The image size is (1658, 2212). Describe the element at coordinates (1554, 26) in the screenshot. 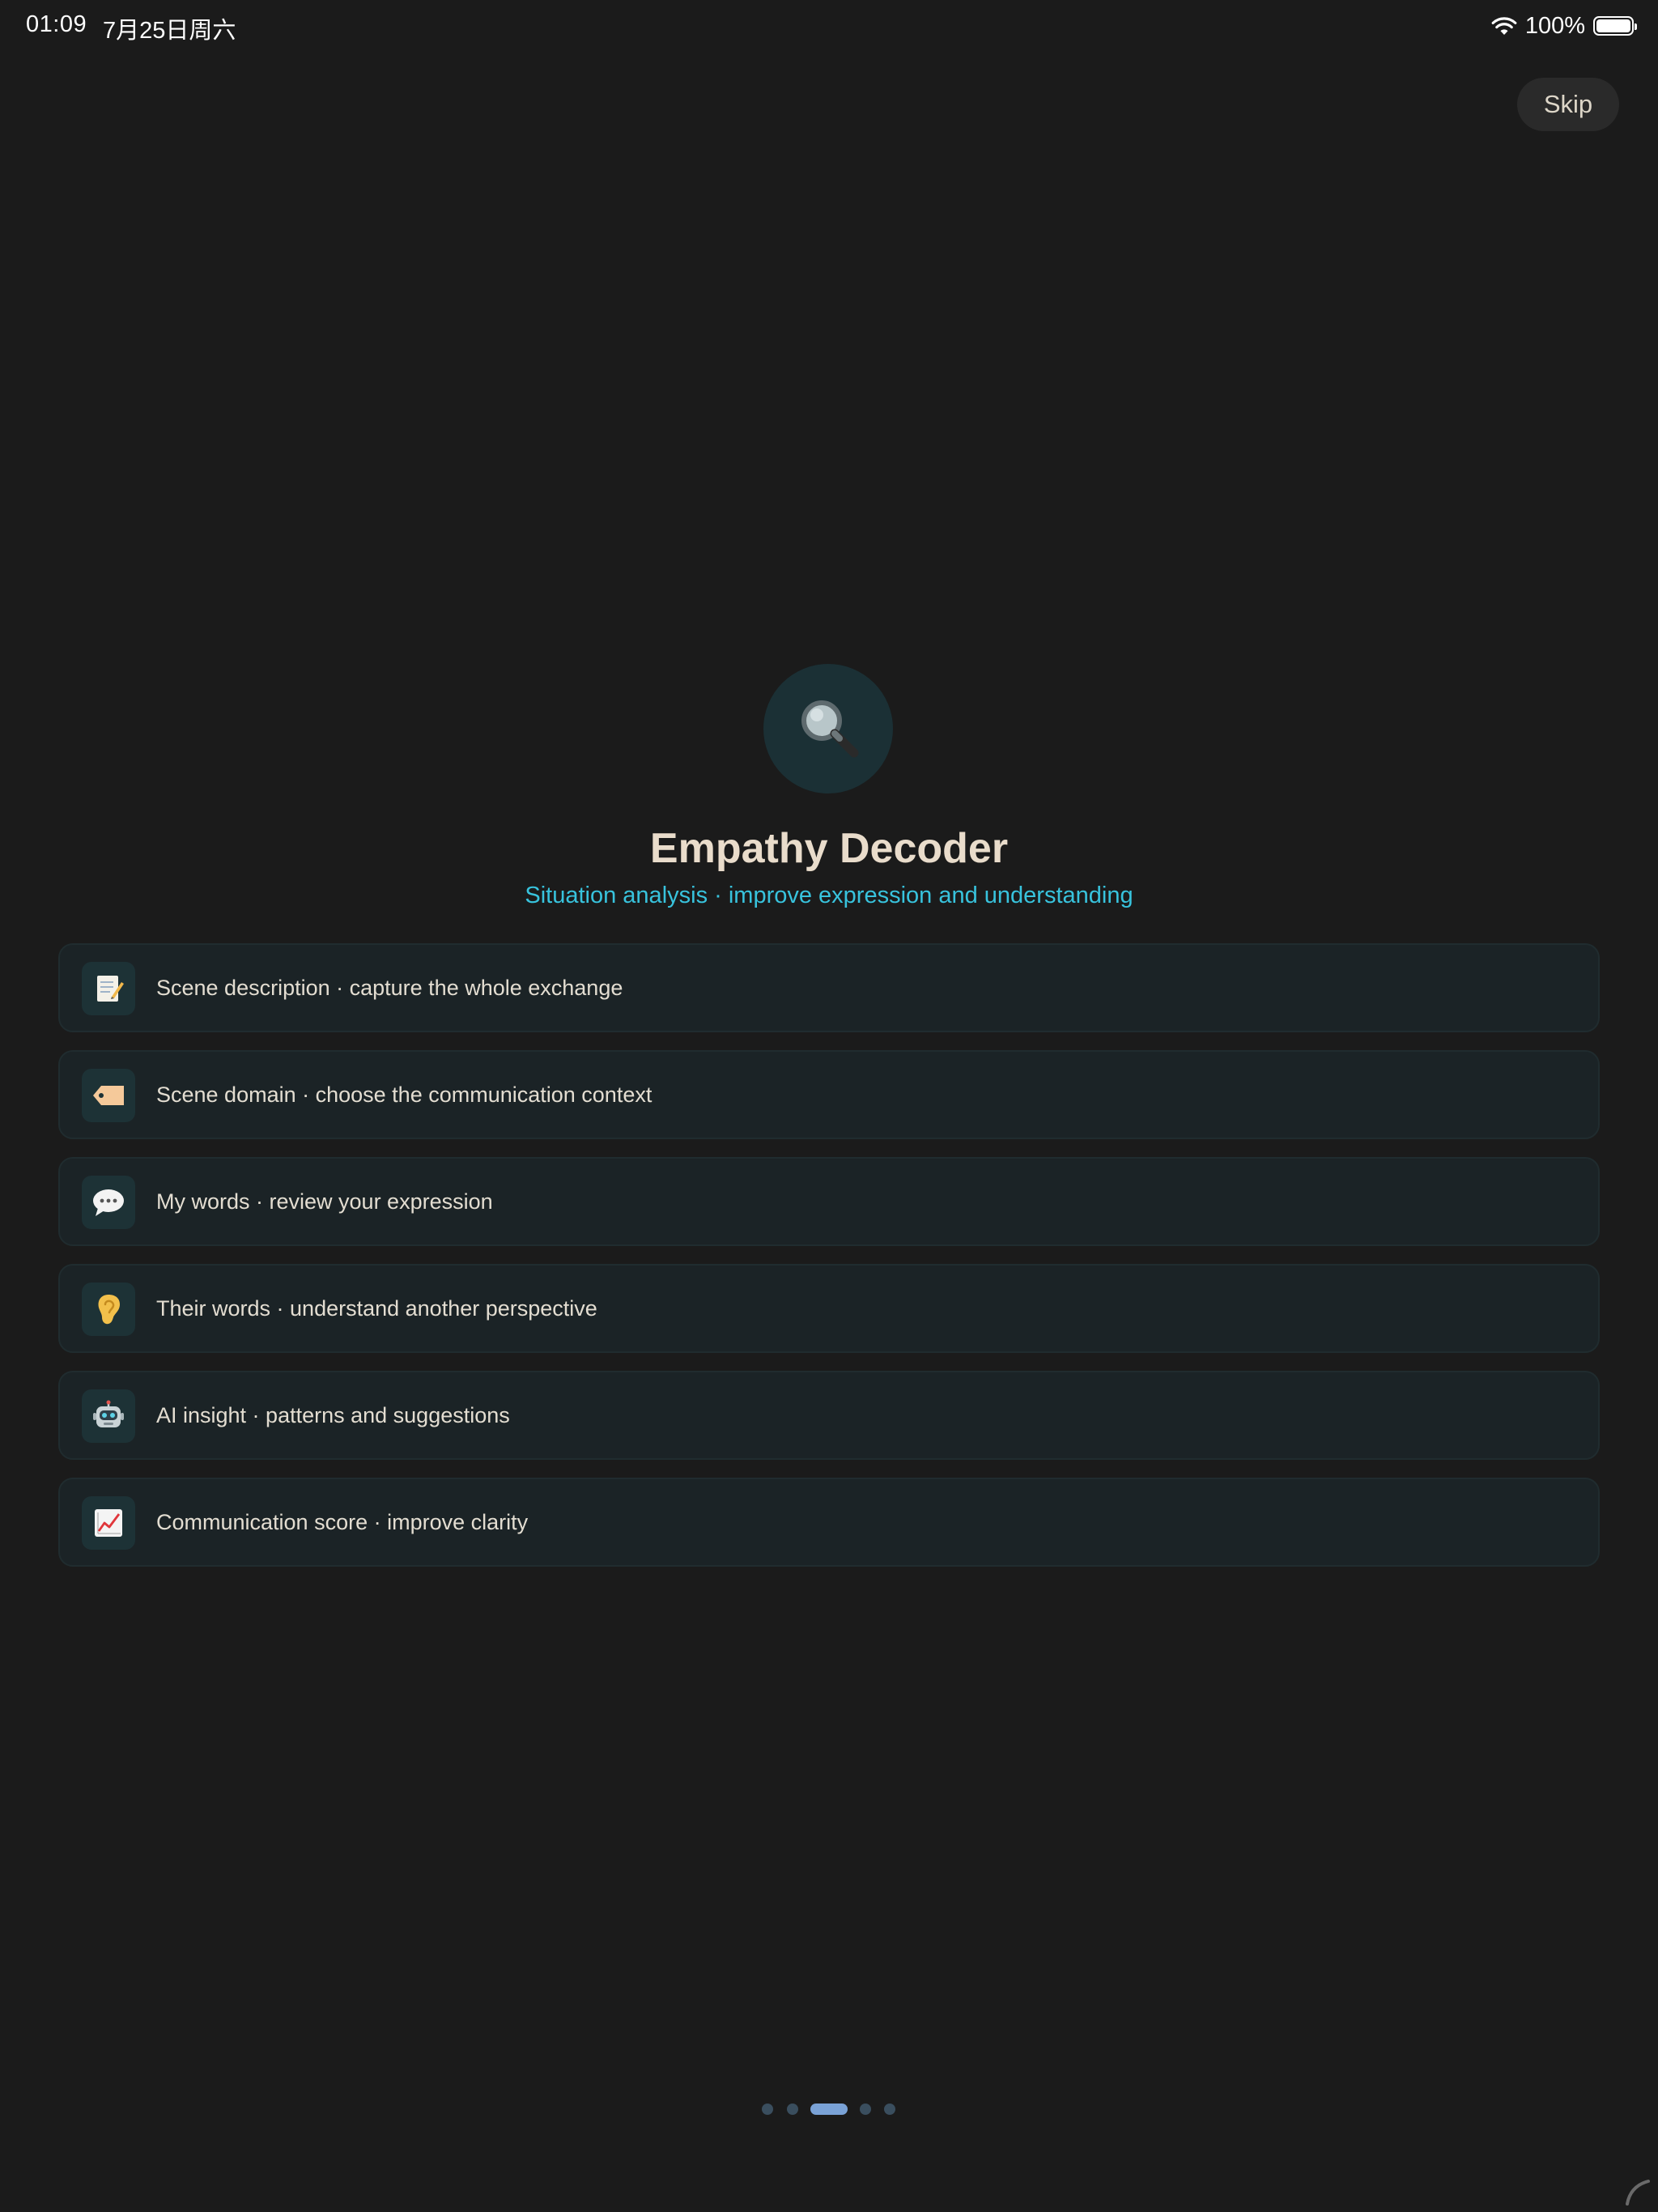

I see `battery-percentage: 100%` at that location.